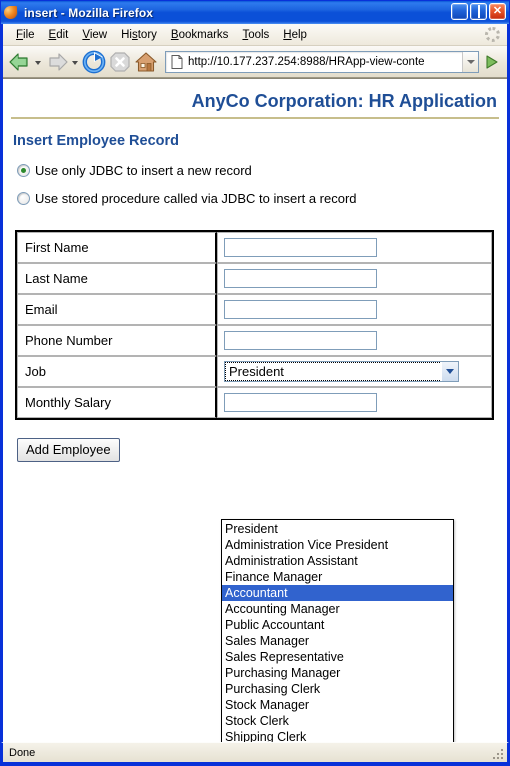 The image size is (510, 766). I want to click on field-cell-job: President, so click(354, 371).